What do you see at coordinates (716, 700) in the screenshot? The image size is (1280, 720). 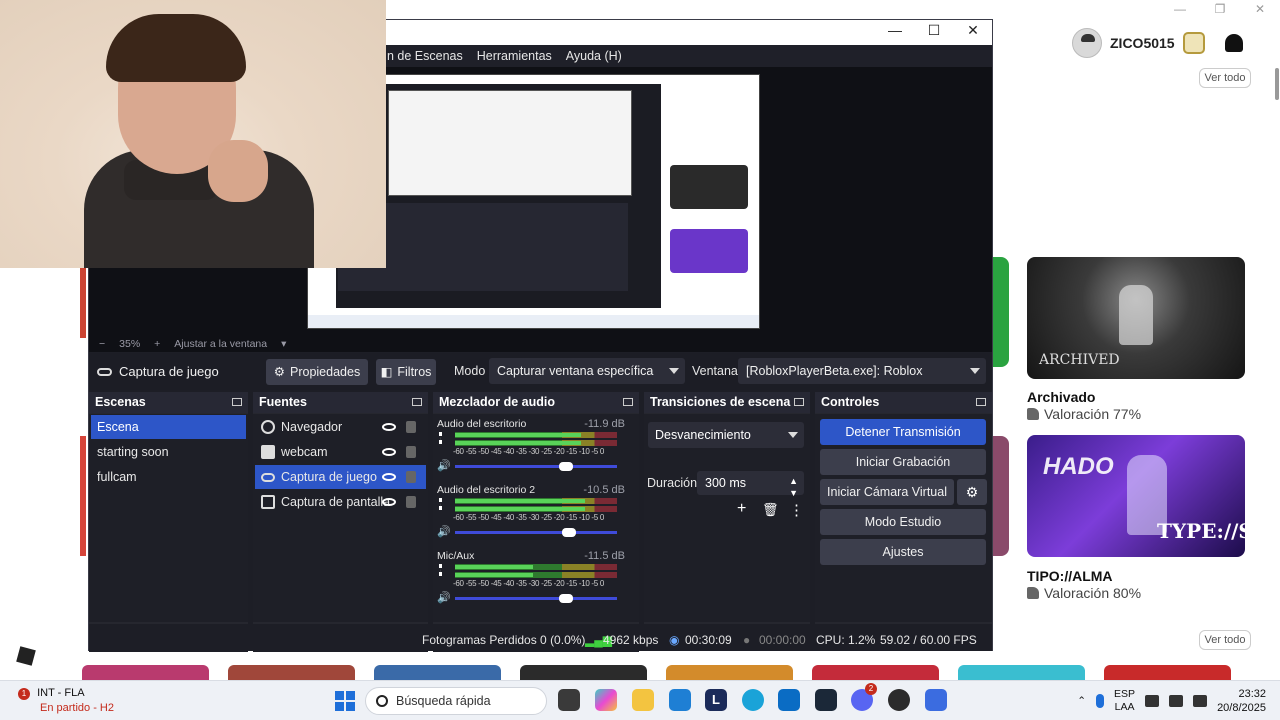 I see `app-l-icon: L` at bounding box center [716, 700].